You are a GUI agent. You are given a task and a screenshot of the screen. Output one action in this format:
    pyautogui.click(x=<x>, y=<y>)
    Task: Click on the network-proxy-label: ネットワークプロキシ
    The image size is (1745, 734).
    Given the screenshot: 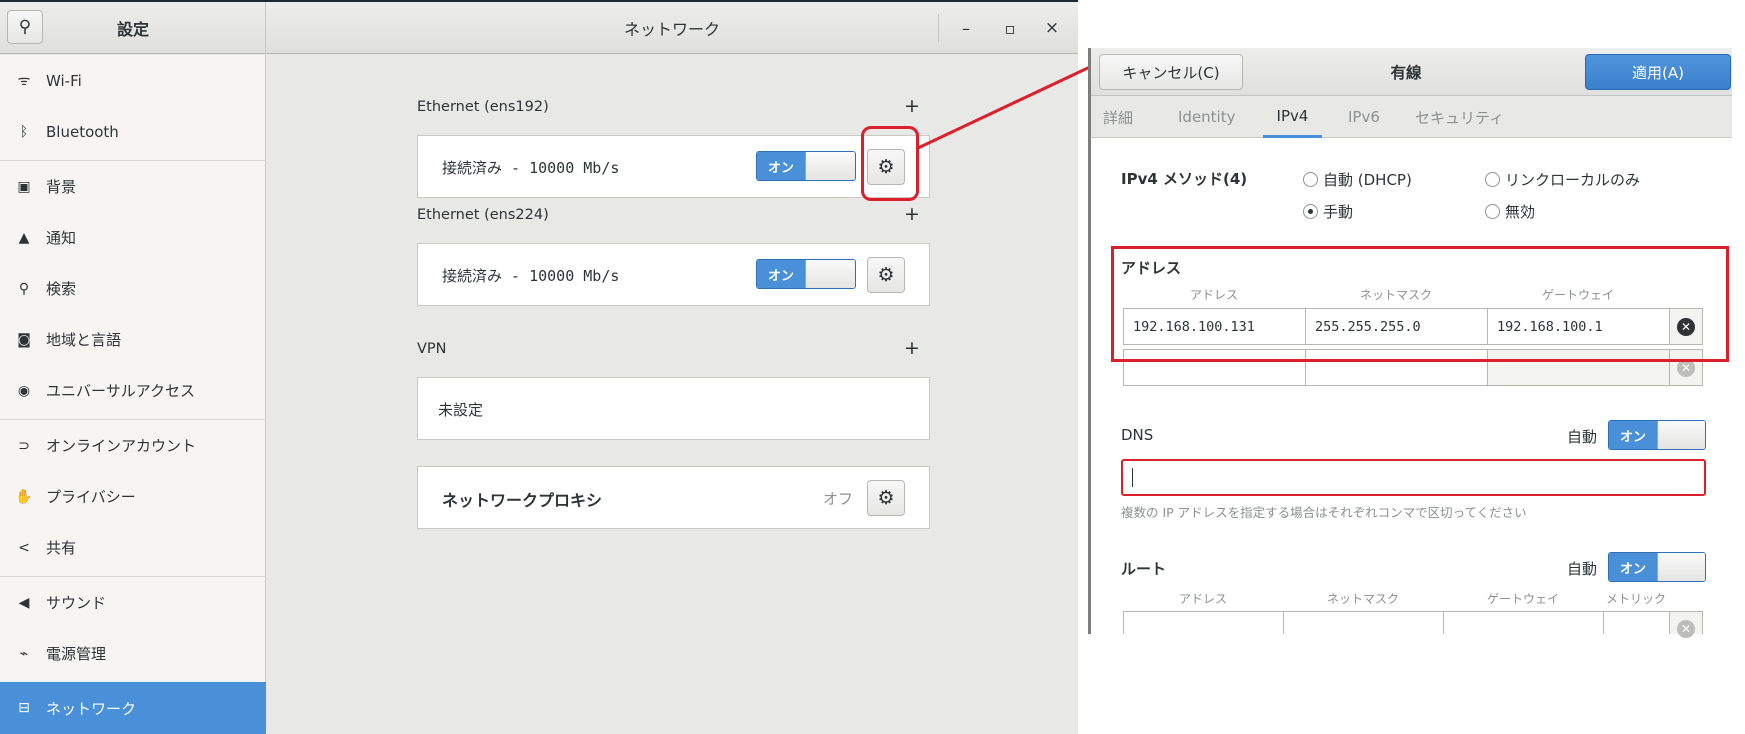 What is the action you would take?
    pyautogui.click(x=522, y=500)
    